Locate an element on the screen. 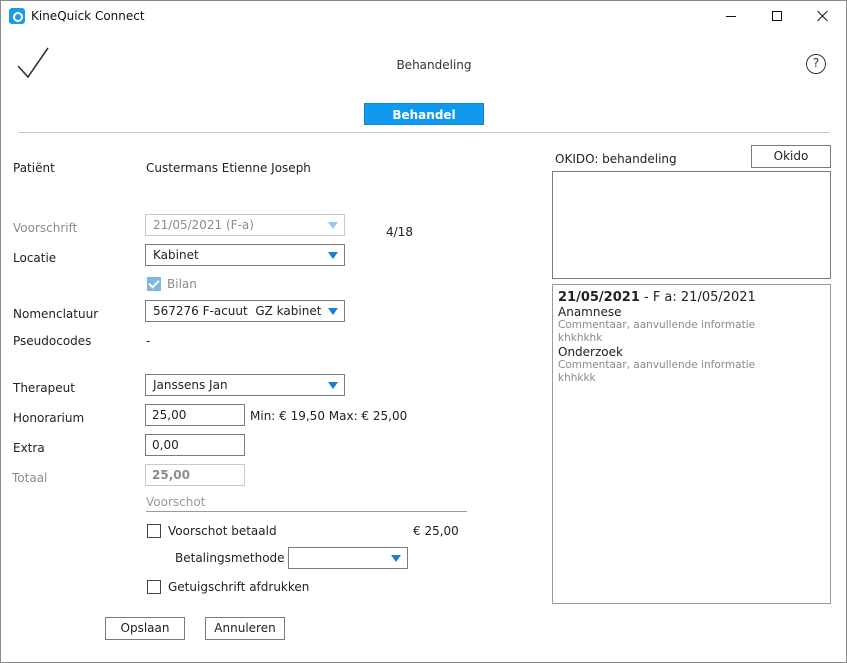  maximize-button is located at coordinates (777, 16).